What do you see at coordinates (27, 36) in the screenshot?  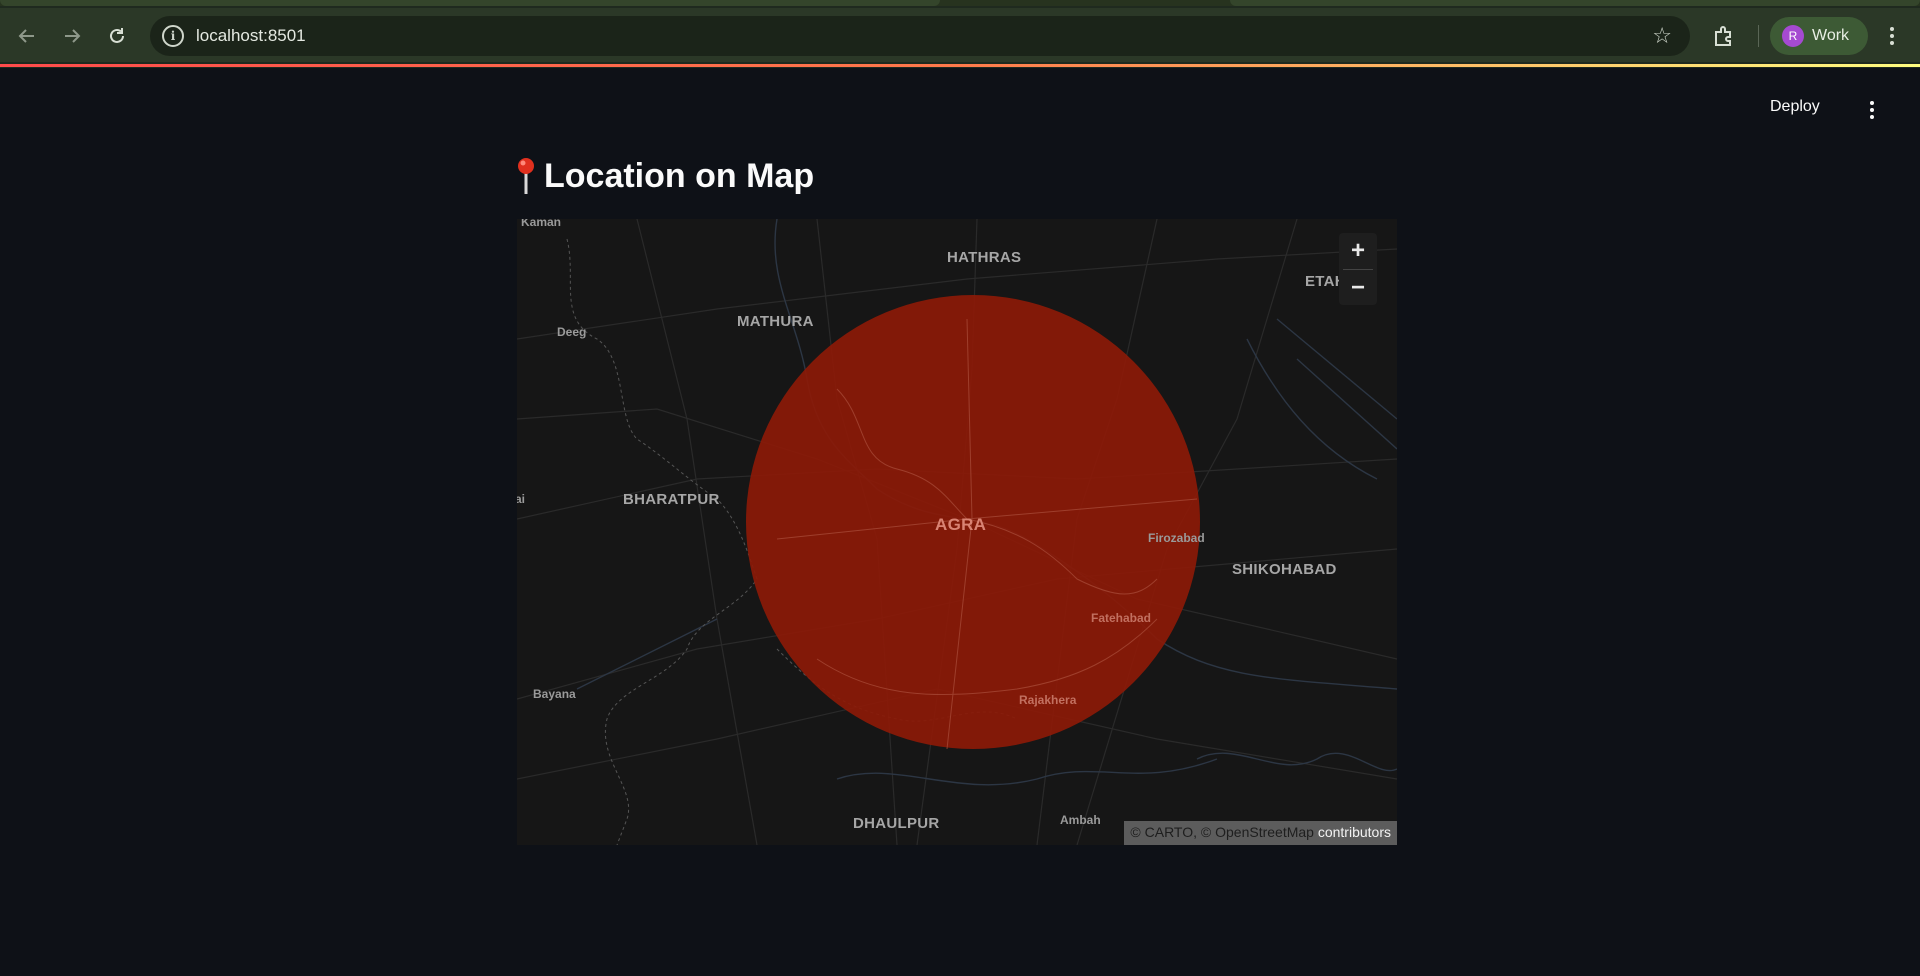 I see `back-arrow-icon` at bounding box center [27, 36].